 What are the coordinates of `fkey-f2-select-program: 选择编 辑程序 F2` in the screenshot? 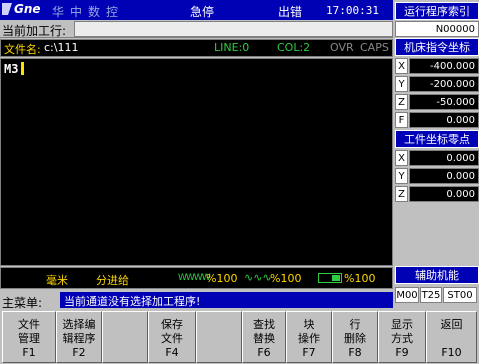 It's located at (79, 337).